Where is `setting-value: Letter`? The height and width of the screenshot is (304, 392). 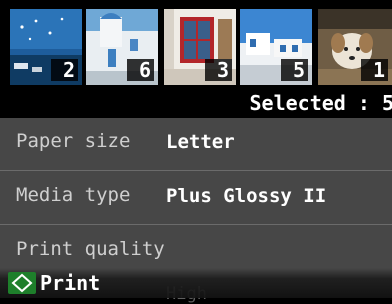 setting-value: Letter is located at coordinates (200, 142).